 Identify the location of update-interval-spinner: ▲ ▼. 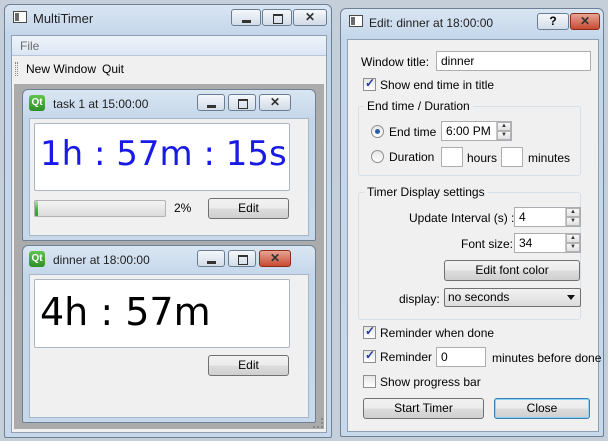
(572, 217).